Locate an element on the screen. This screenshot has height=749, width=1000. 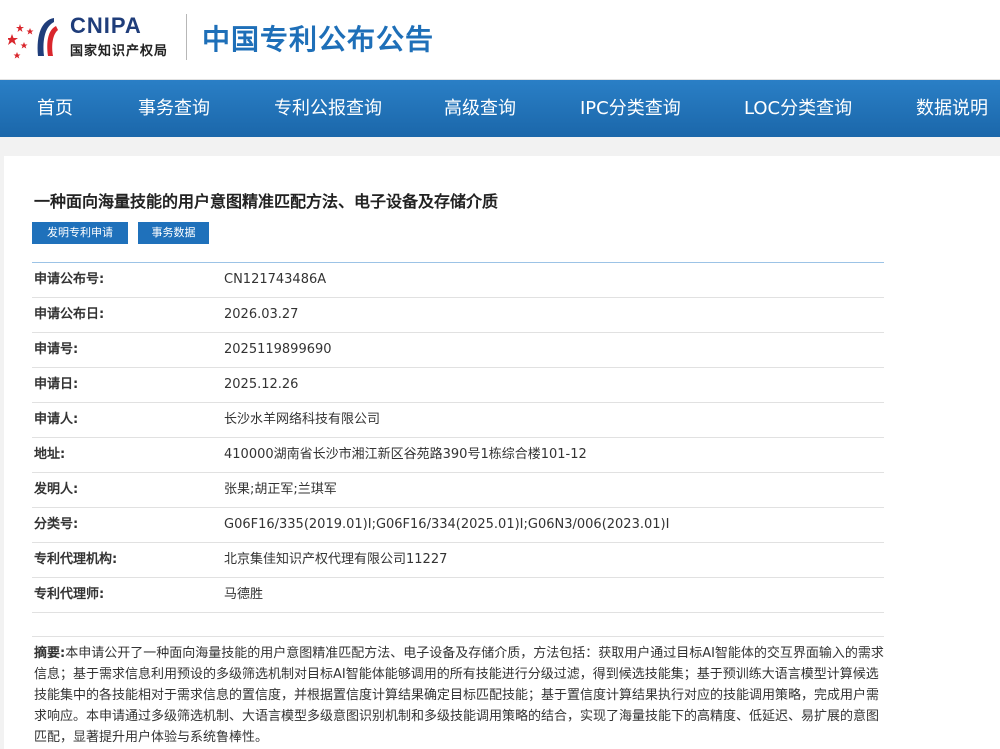
field-label: 专利代理师: is located at coordinates (69, 594).